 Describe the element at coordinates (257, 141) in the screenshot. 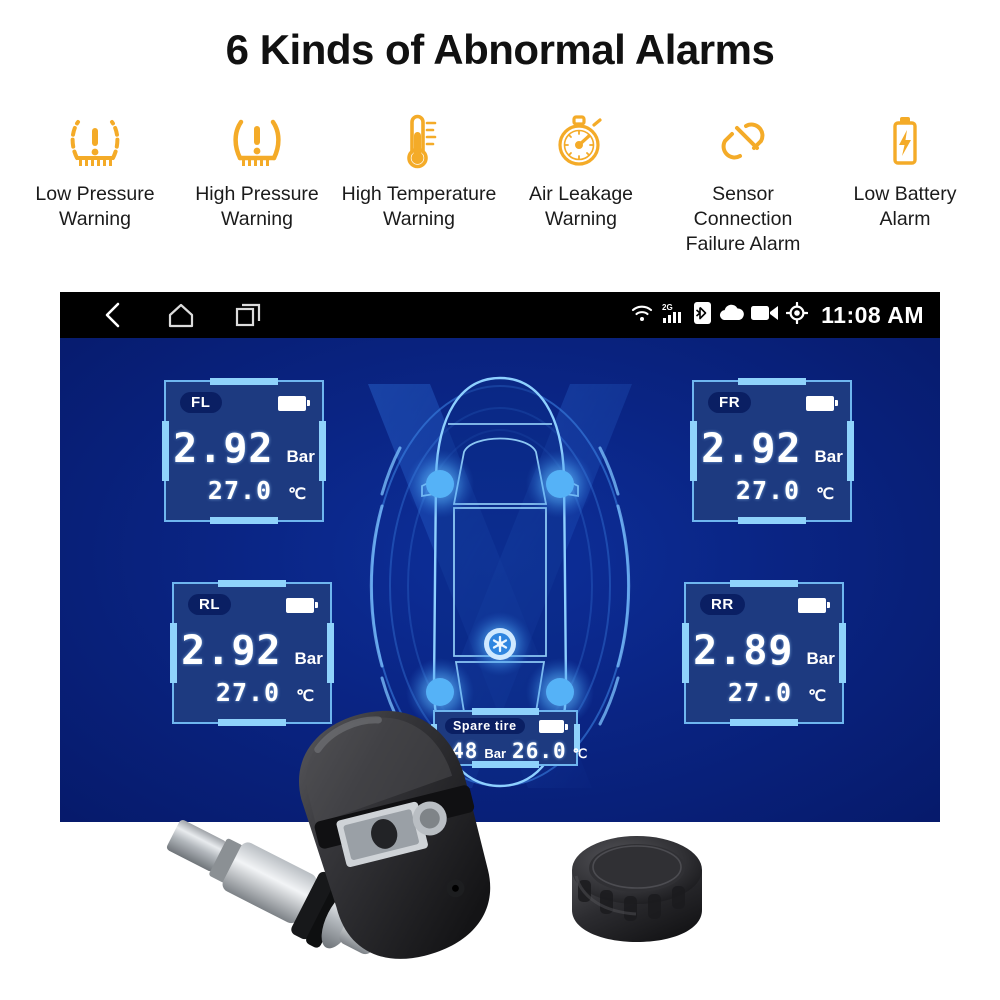

I see `high-tire-pressure-icon` at that location.